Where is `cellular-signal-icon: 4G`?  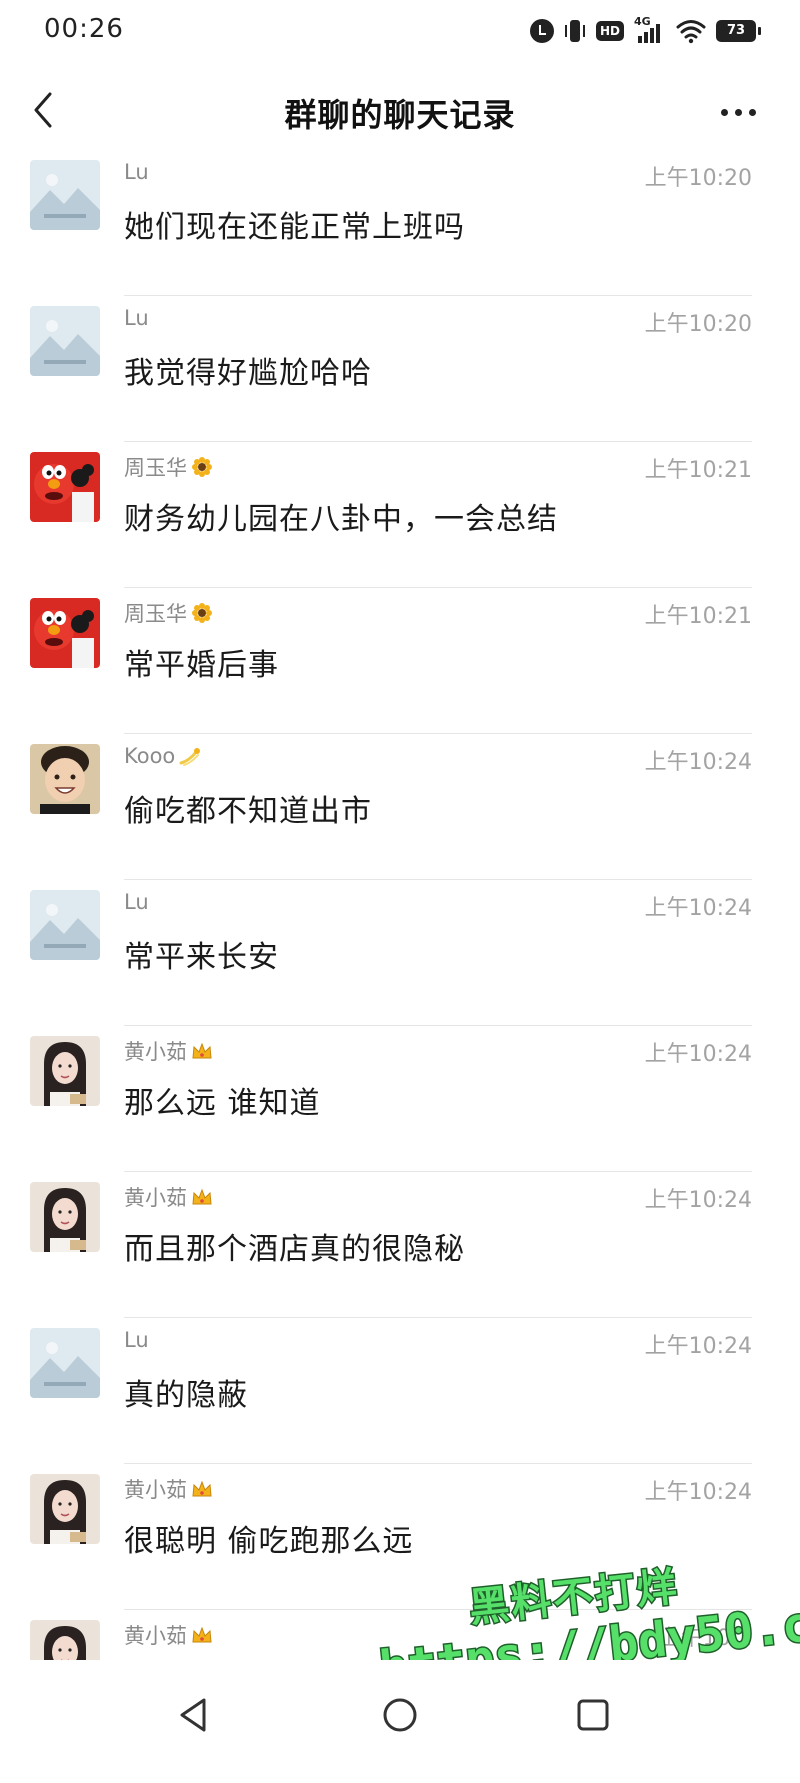 cellular-signal-icon: 4G is located at coordinates (650, 30).